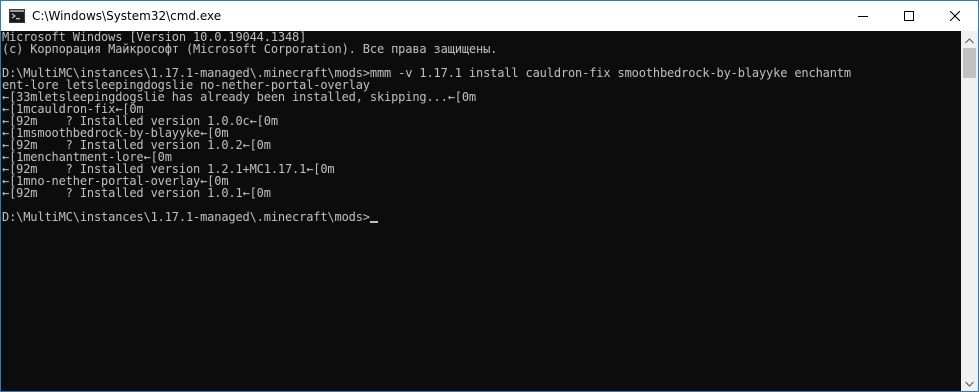 This screenshot has width=979, height=392. I want to click on chevron-up-icon, so click(969, 40).